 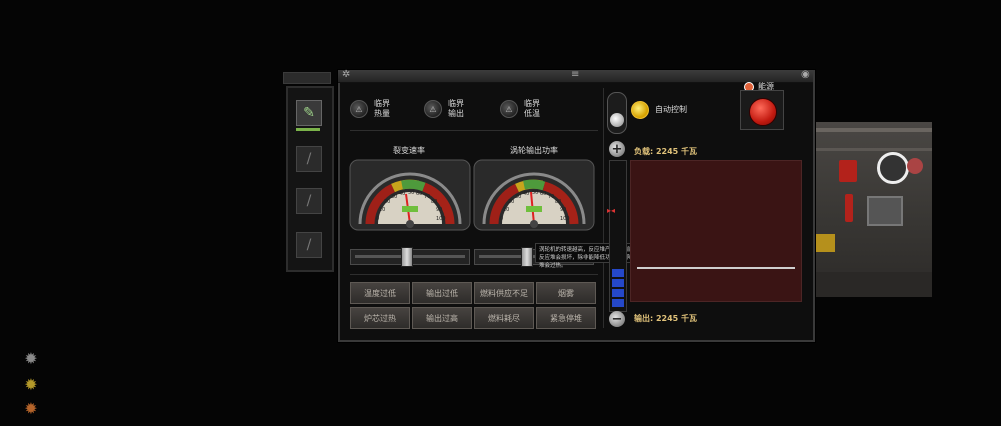 I want to click on warning-label: 临界 低温, so click(x=532, y=108).